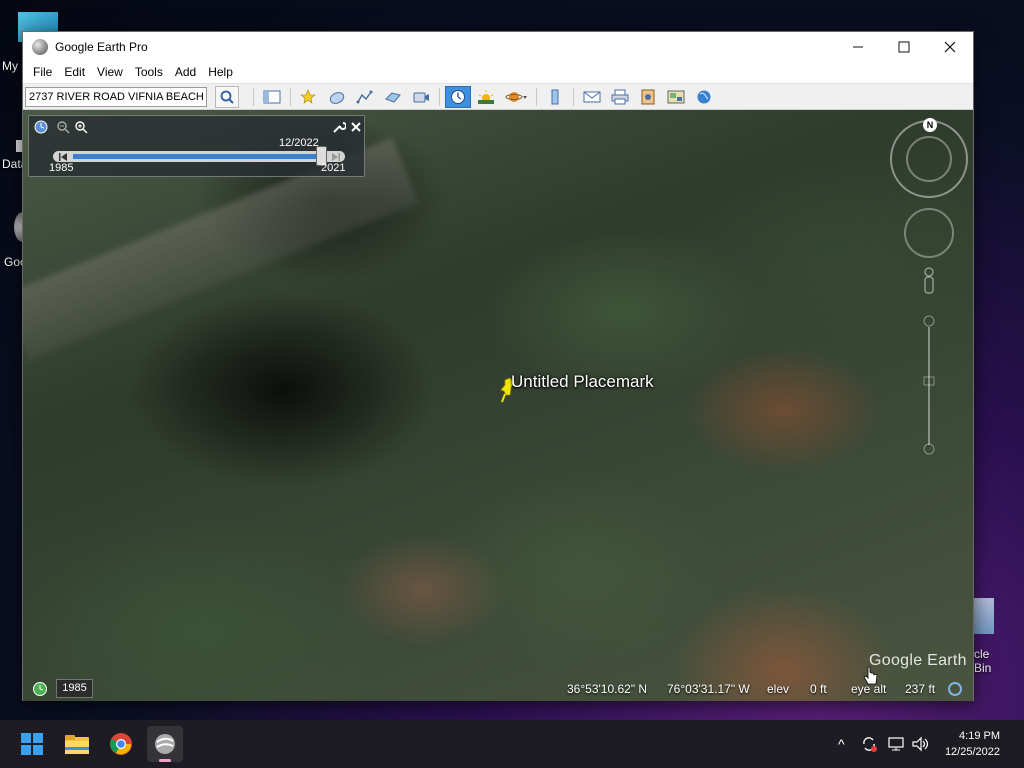  I want to click on maximize-button, so click(904, 46).